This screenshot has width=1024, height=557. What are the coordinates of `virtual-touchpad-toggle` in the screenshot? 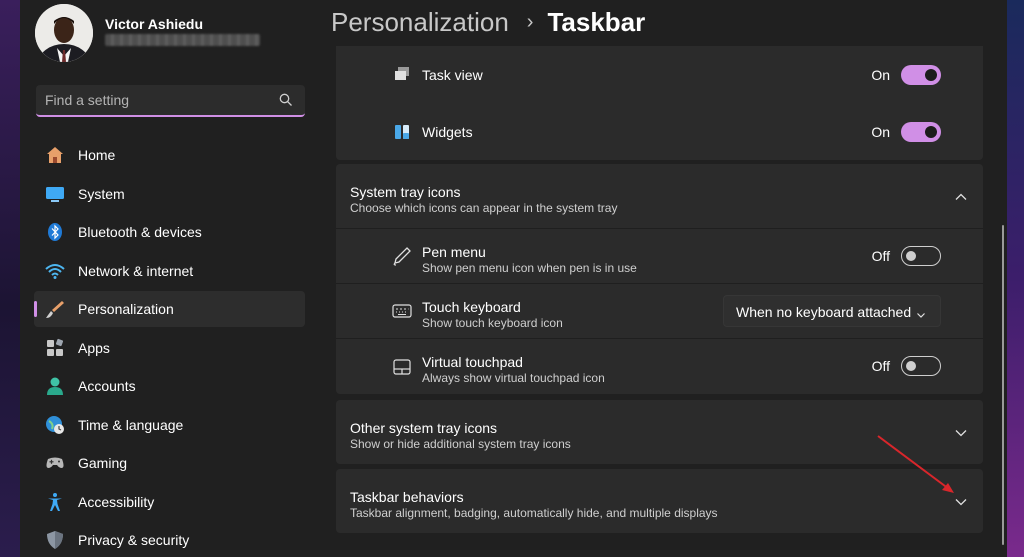 It's located at (921, 366).